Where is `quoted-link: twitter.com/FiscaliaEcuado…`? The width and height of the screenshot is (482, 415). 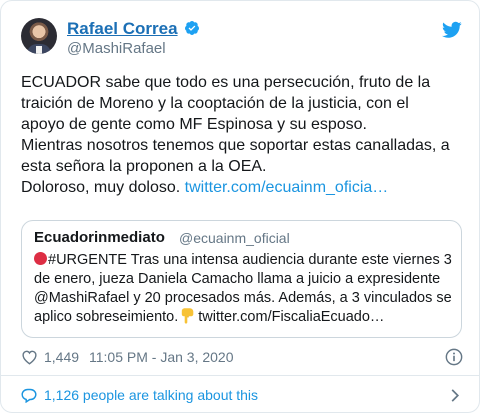
quoted-link: twitter.com/FiscaliaEcuado… is located at coordinates (291, 317).